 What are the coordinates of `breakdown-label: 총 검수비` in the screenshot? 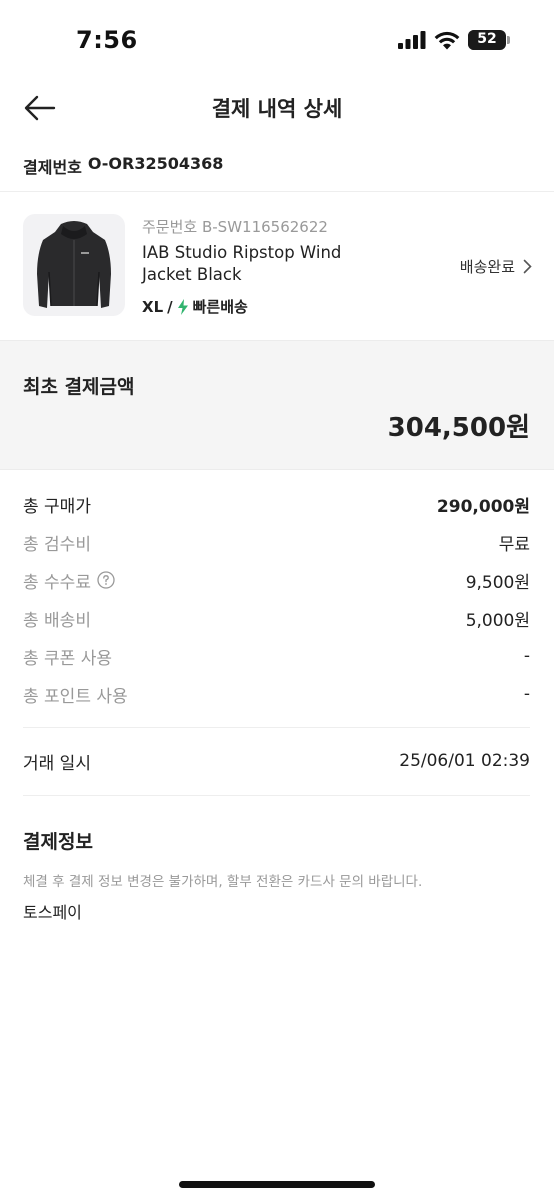 It's located at (57, 544).